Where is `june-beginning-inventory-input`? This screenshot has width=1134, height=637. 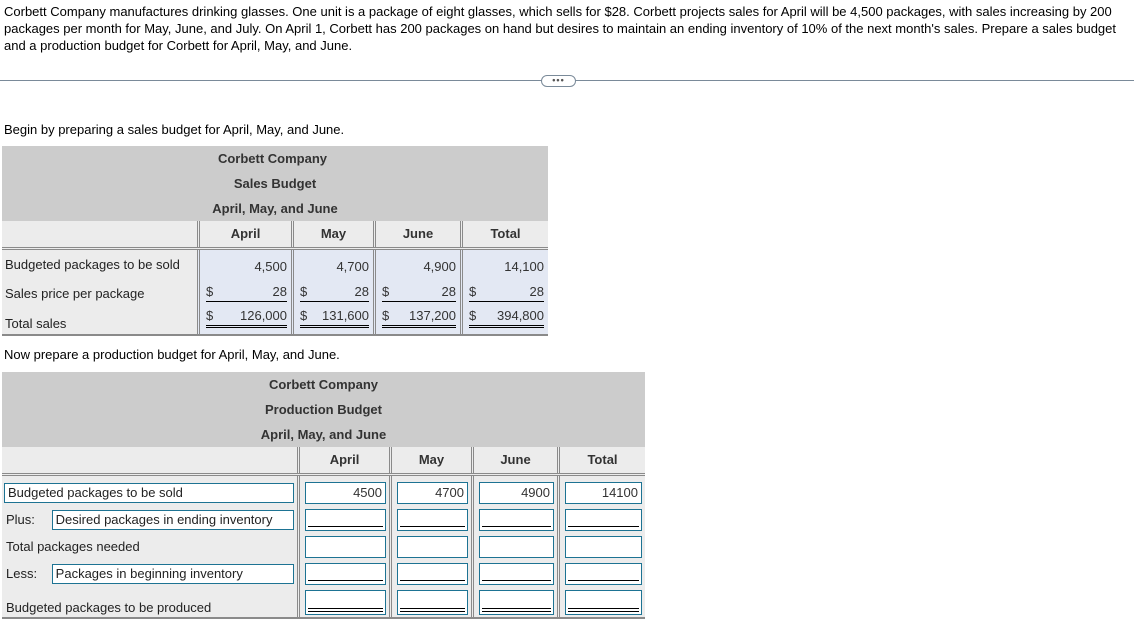 june-beginning-inventory-input is located at coordinates (516, 573).